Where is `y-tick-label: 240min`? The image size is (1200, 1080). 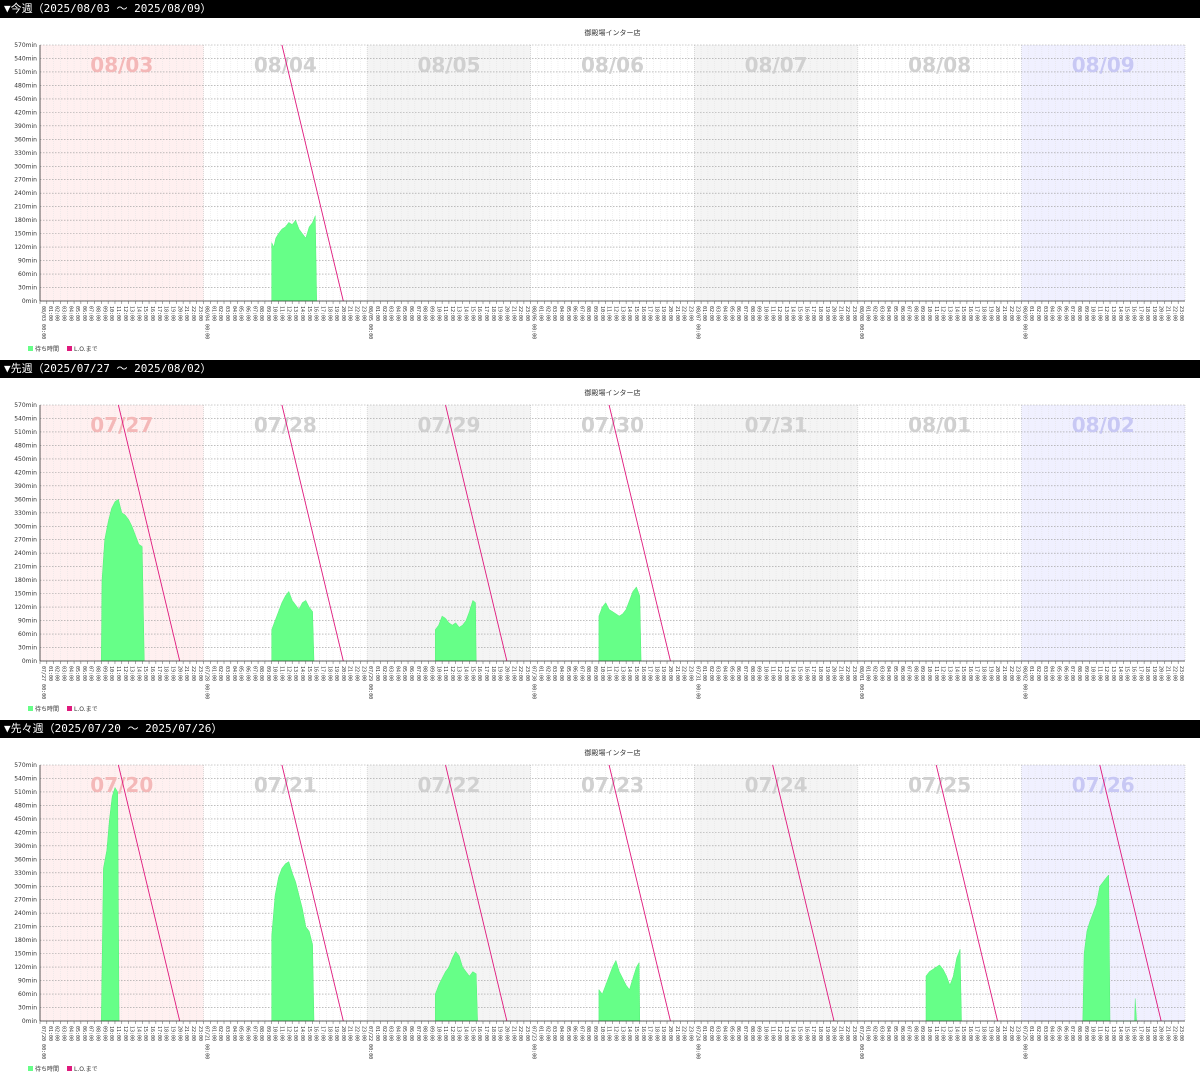 y-tick-label: 240min is located at coordinates (25, 553).